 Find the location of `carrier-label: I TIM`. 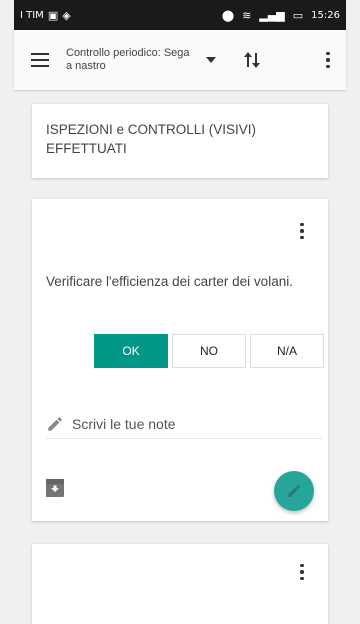

carrier-label: I TIM is located at coordinates (32, 15).